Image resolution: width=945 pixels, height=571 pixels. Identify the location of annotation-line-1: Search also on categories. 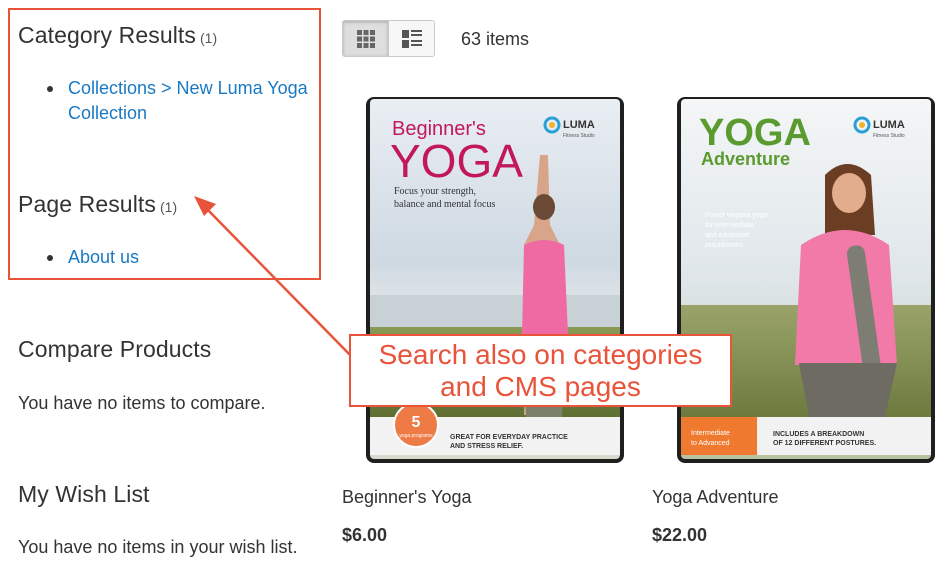
(540, 354).